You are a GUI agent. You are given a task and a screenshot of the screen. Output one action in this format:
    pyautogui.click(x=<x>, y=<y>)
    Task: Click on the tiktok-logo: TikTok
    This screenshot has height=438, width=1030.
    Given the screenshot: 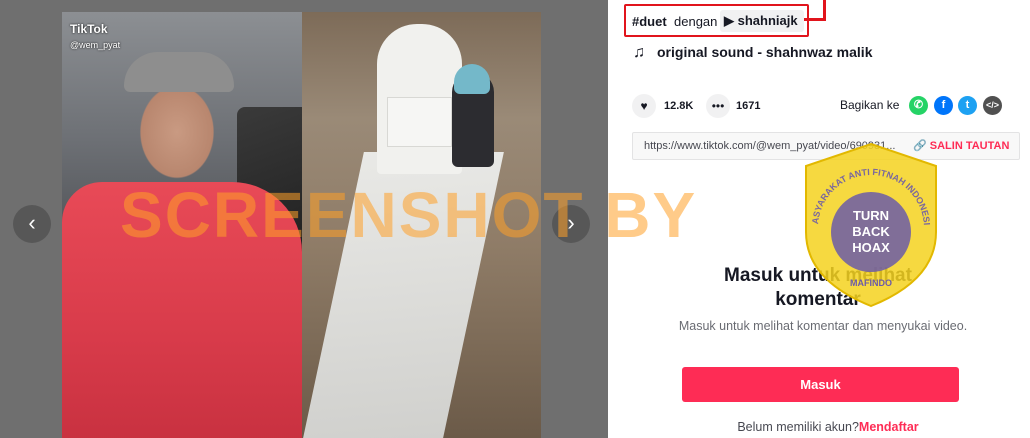 What is the action you would take?
    pyautogui.click(x=89, y=29)
    